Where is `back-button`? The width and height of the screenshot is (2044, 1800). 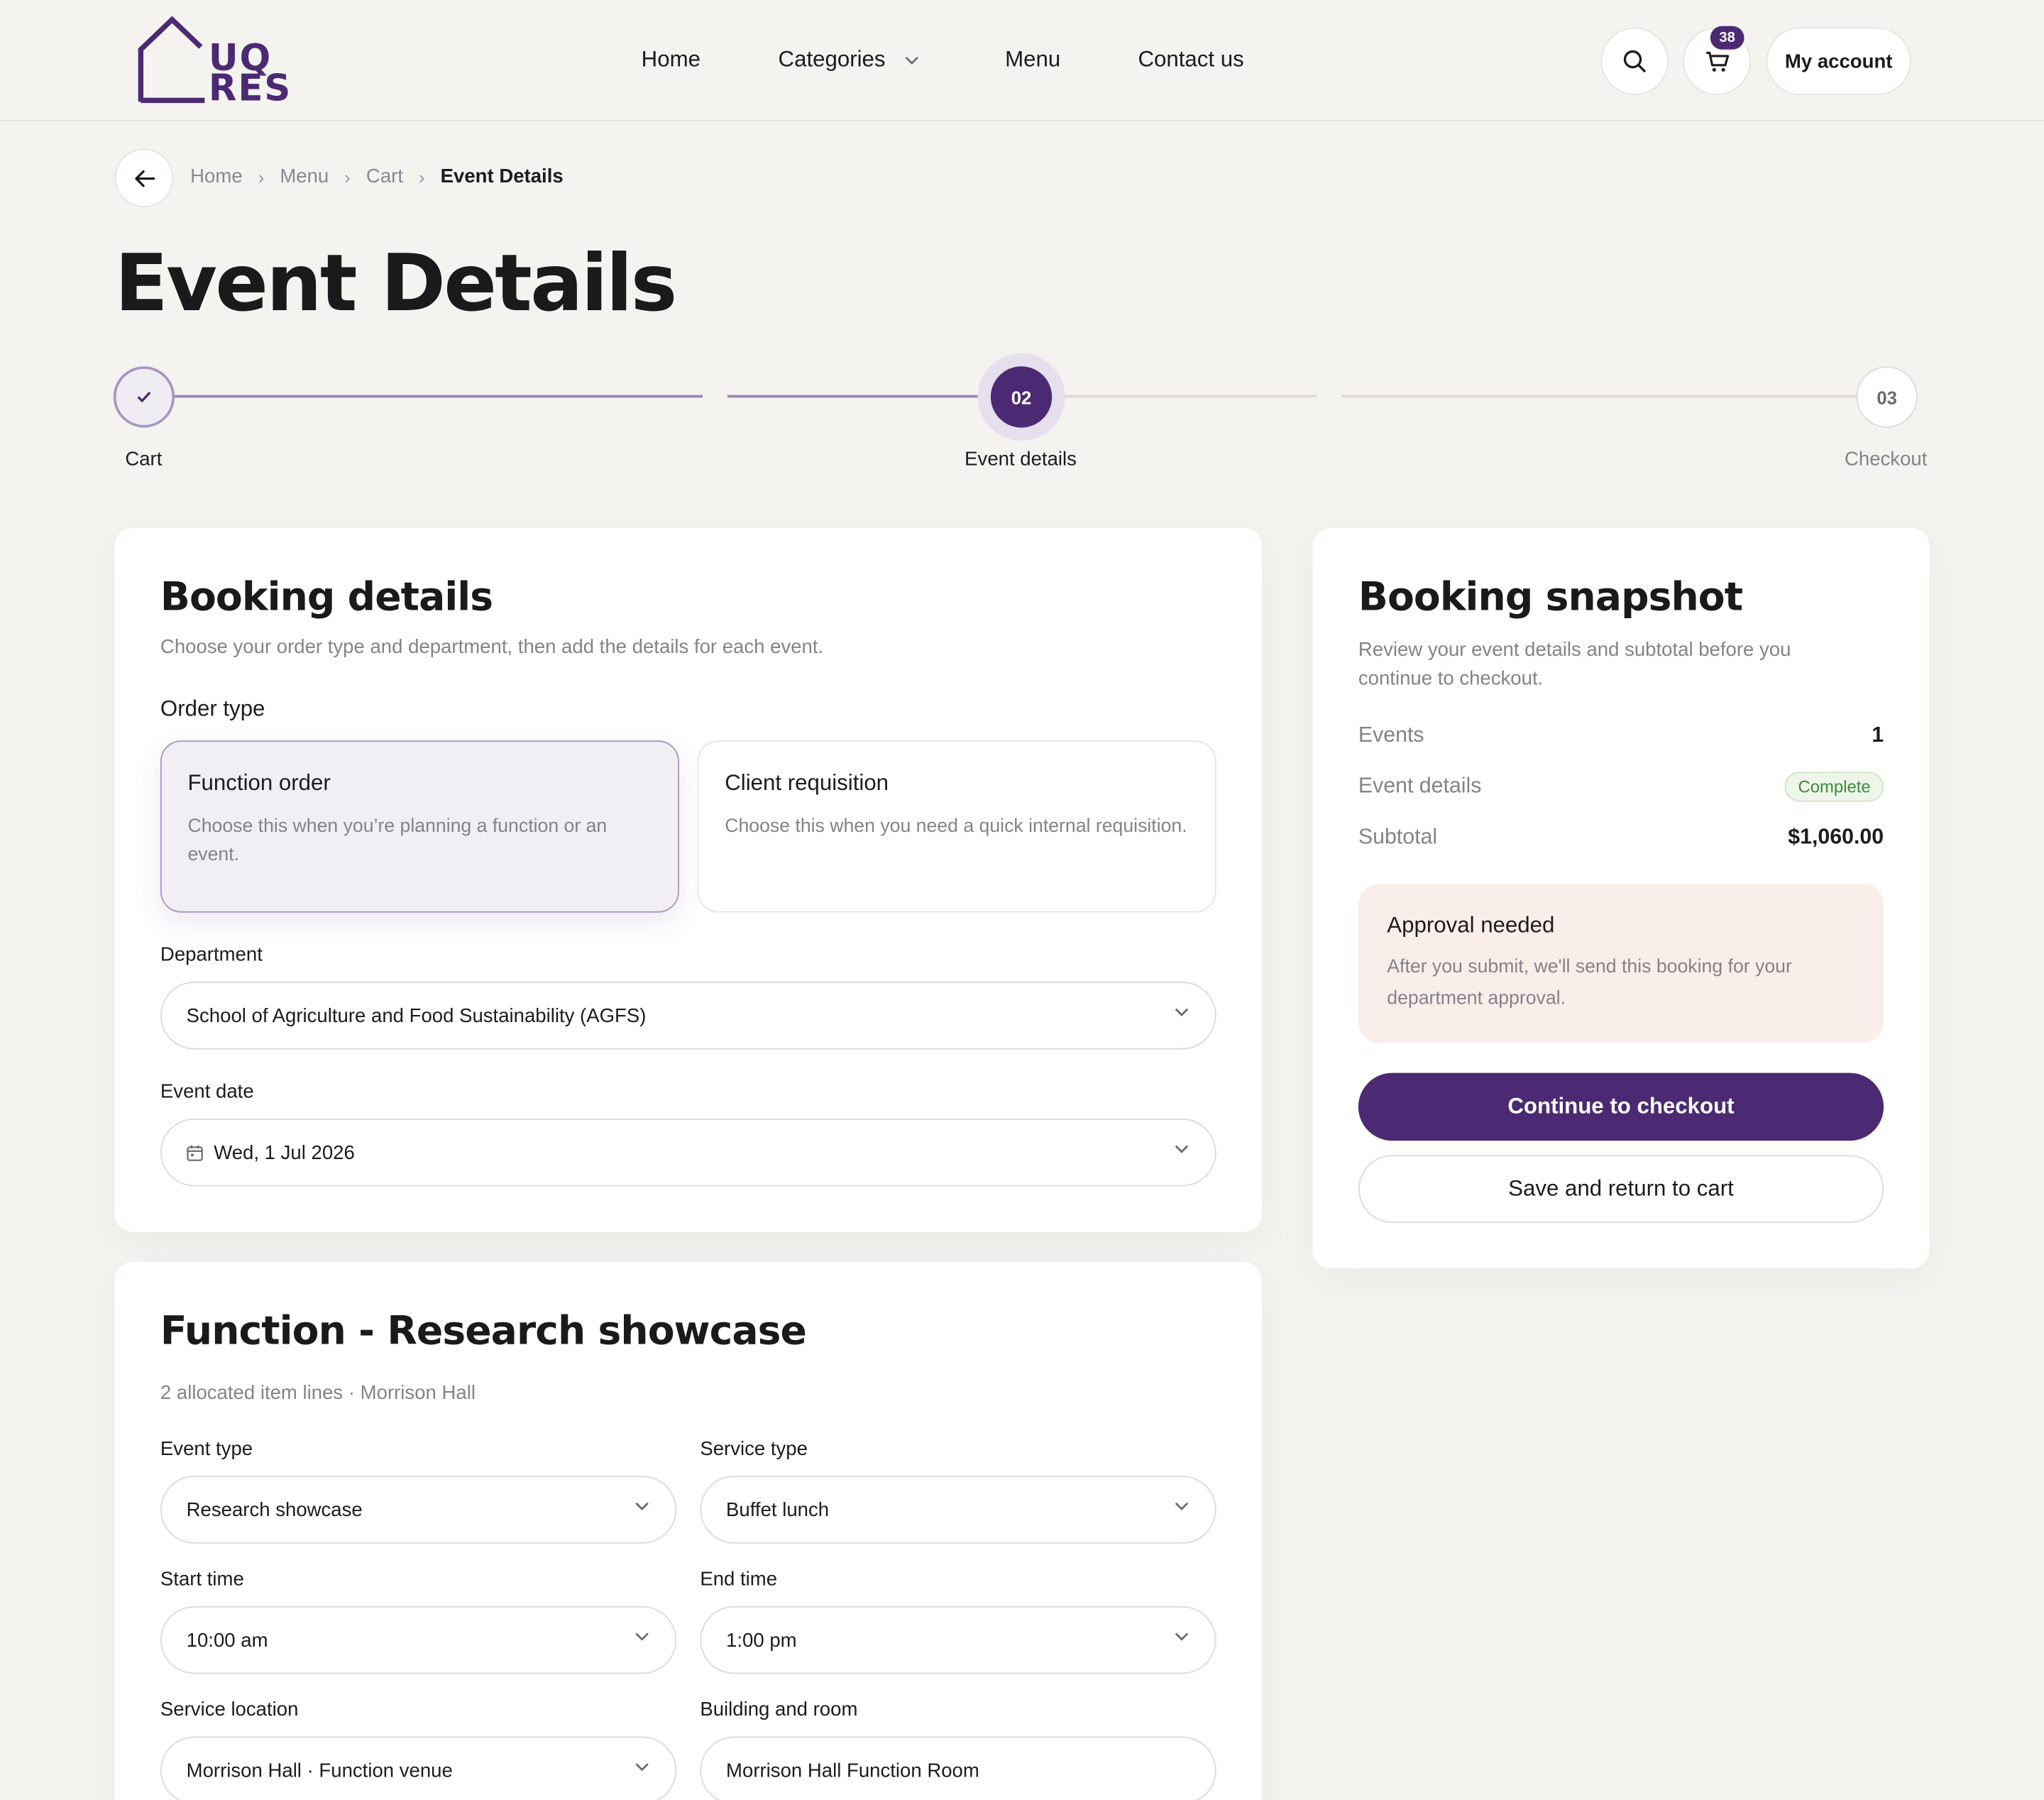 back-button is located at coordinates (144, 178).